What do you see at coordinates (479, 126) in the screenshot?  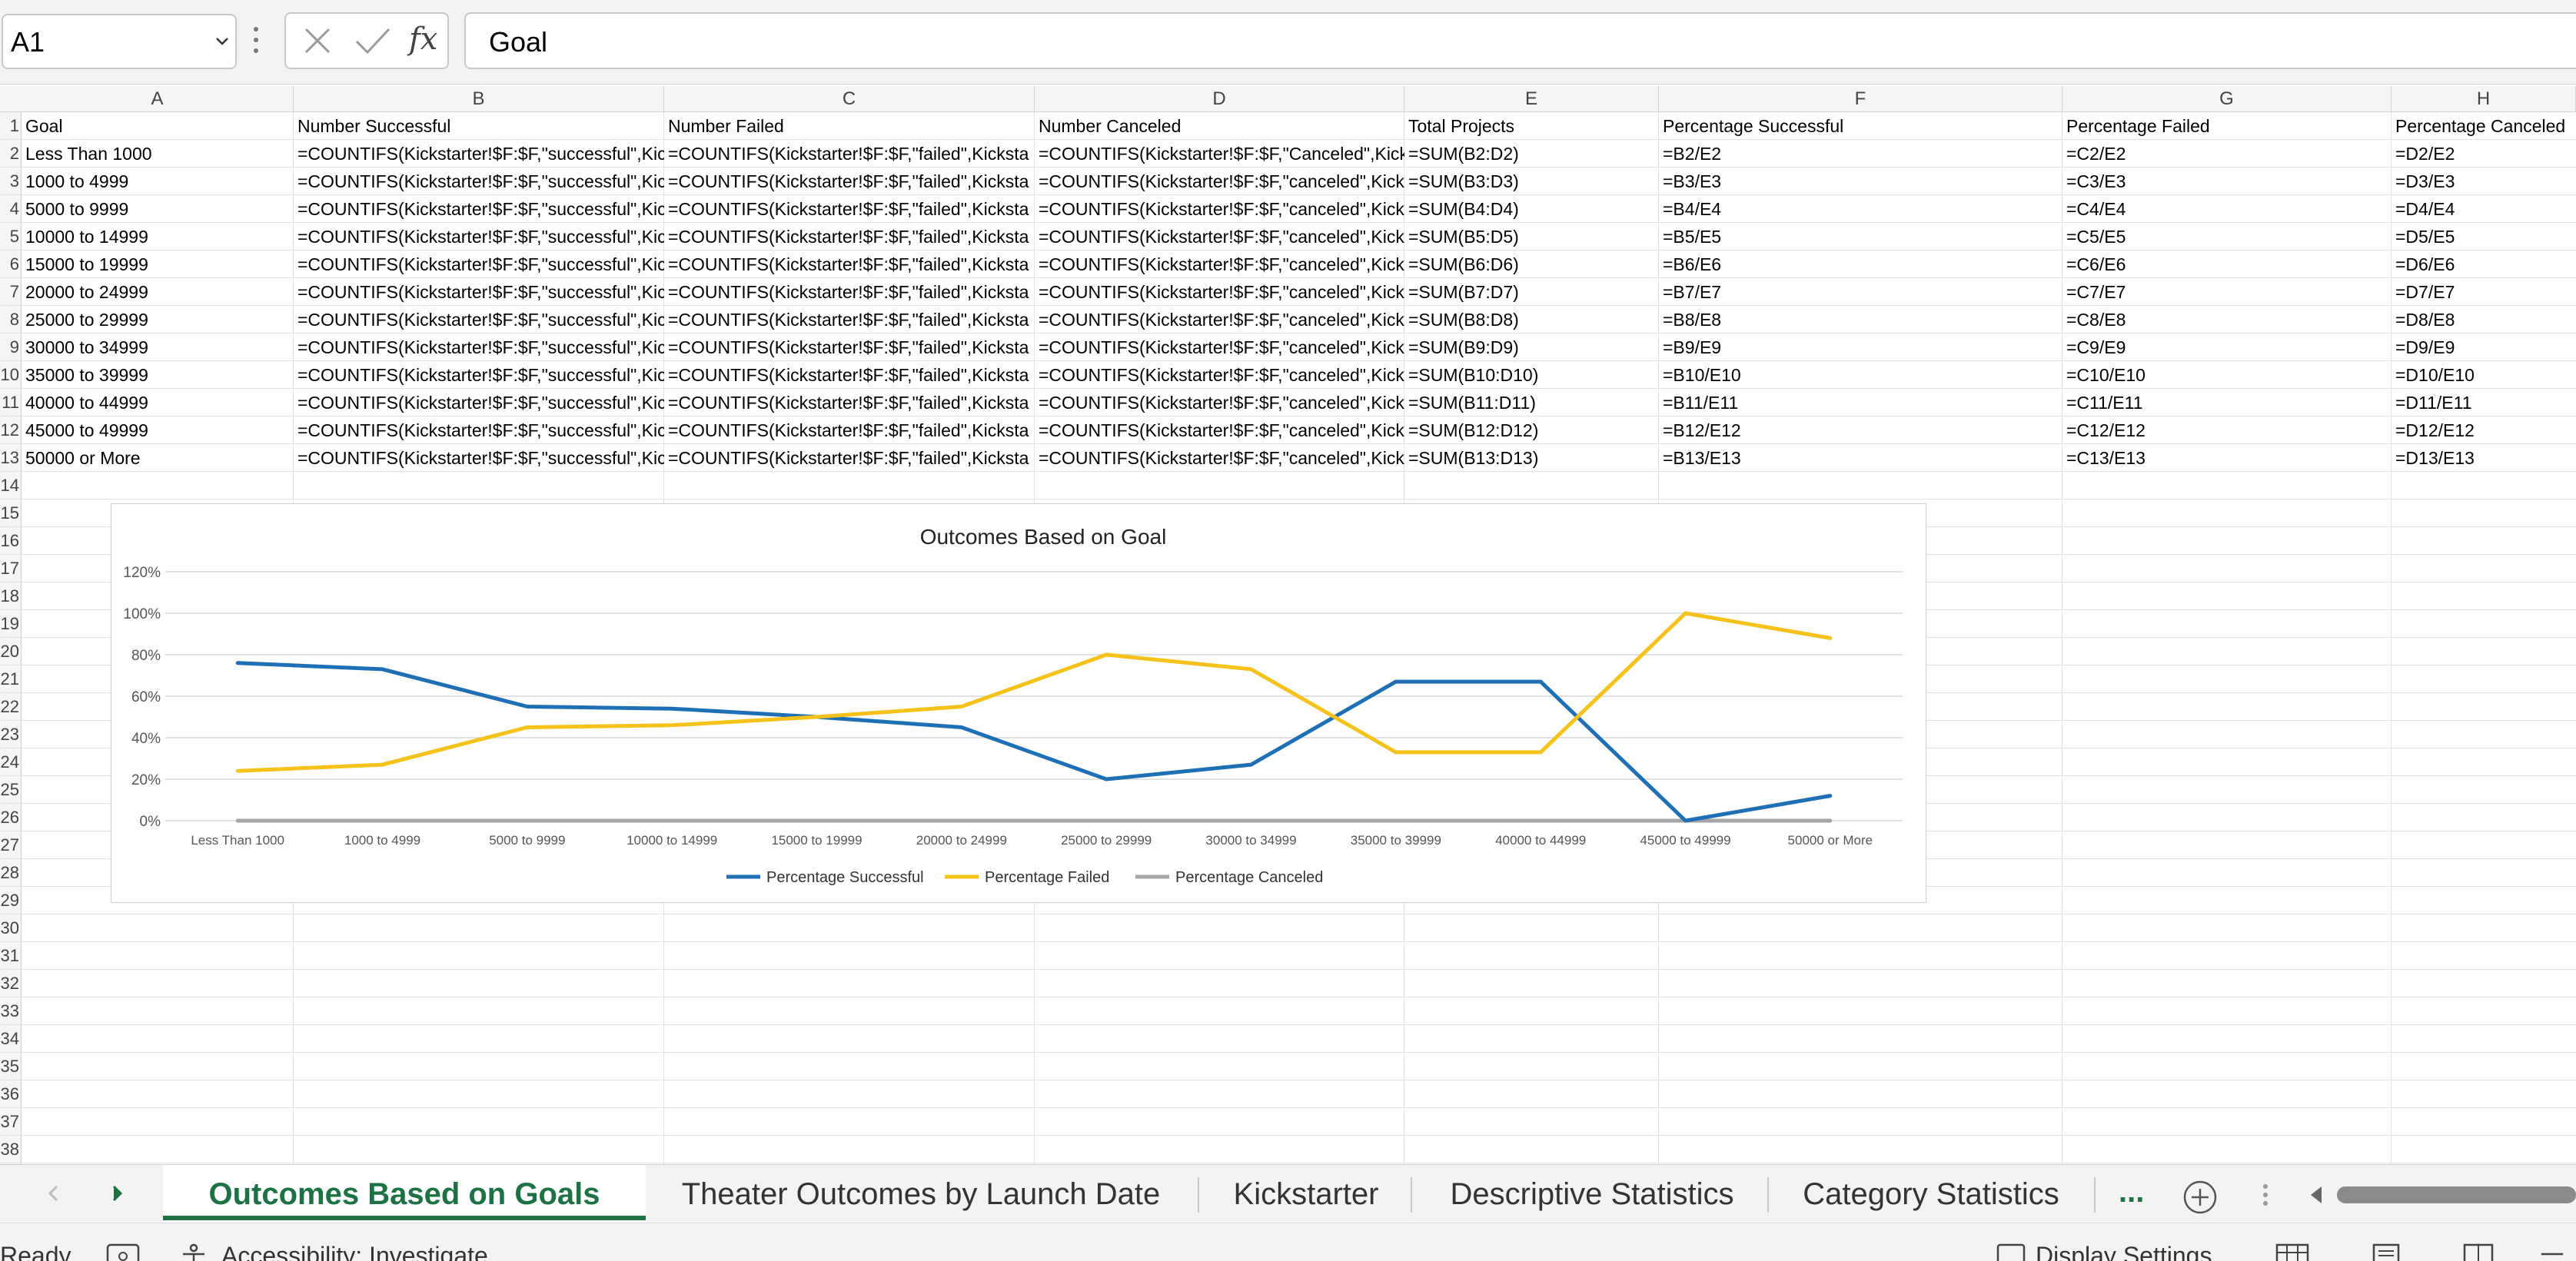 I see `cell-b1: Number Successful` at bounding box center [479, 126].